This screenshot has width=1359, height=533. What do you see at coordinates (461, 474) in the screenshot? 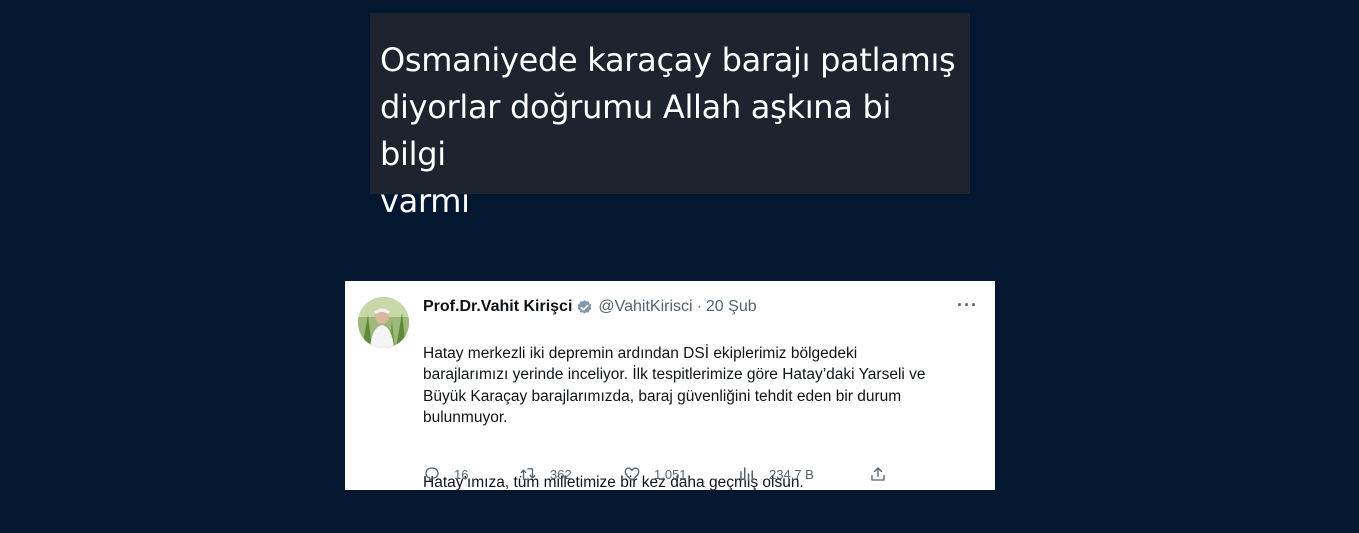
I see `reply-count: 16` at bounding box center [461, 474].